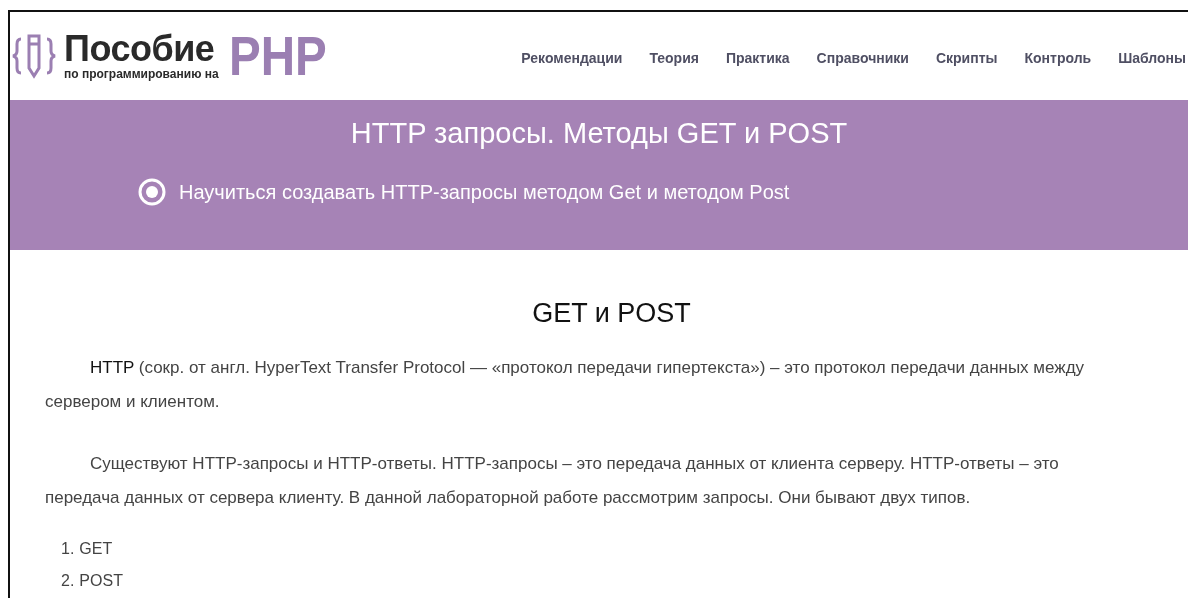 The height and width of the screenshot is (598, 1188). I want to click on goal-text: Научиться создавать HTTP-запросы методом Get и методом Post, so click(484, 192).